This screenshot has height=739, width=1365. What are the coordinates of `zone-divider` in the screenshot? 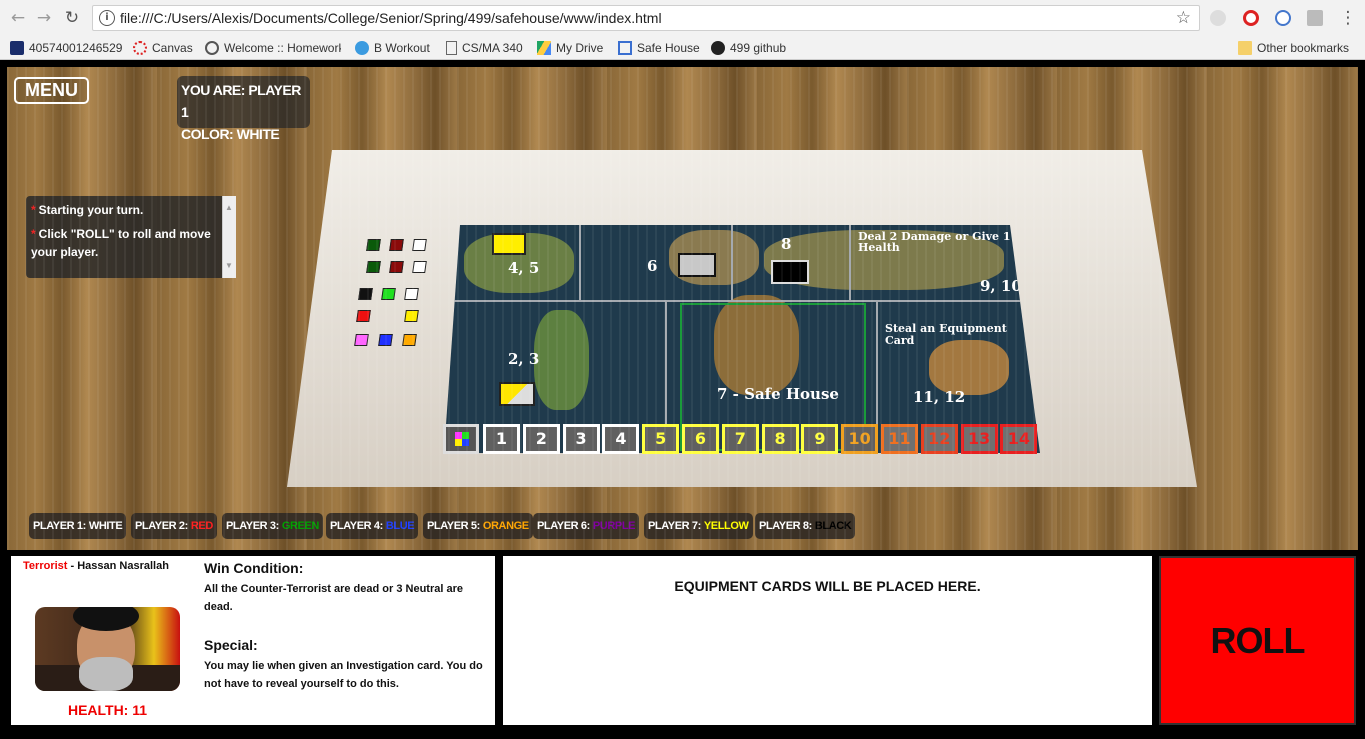 It's located at (850, 262).